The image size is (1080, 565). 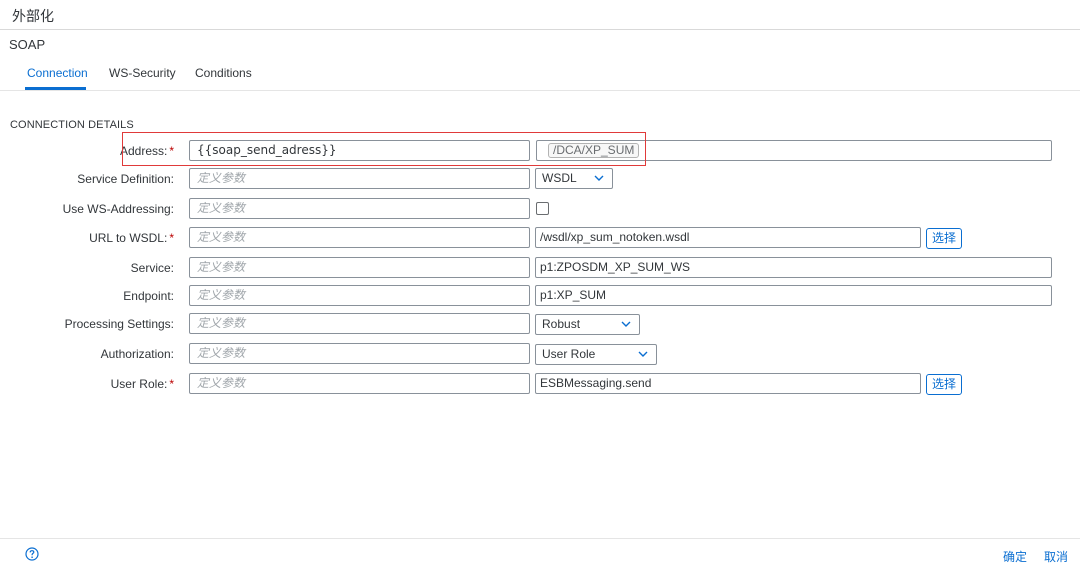 I want to click on user-role-value-input: ESBMessaging.send, so click(x=728, y=383).